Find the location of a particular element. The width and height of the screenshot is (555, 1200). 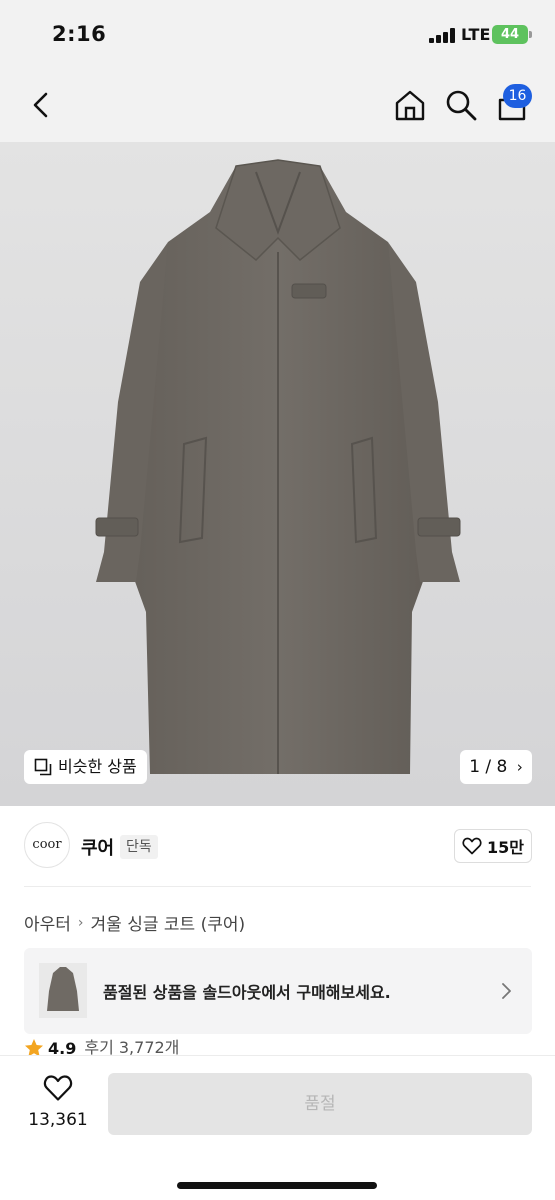

similar-products-button: 비슷한 상품 is located at coordinates (85, 767).